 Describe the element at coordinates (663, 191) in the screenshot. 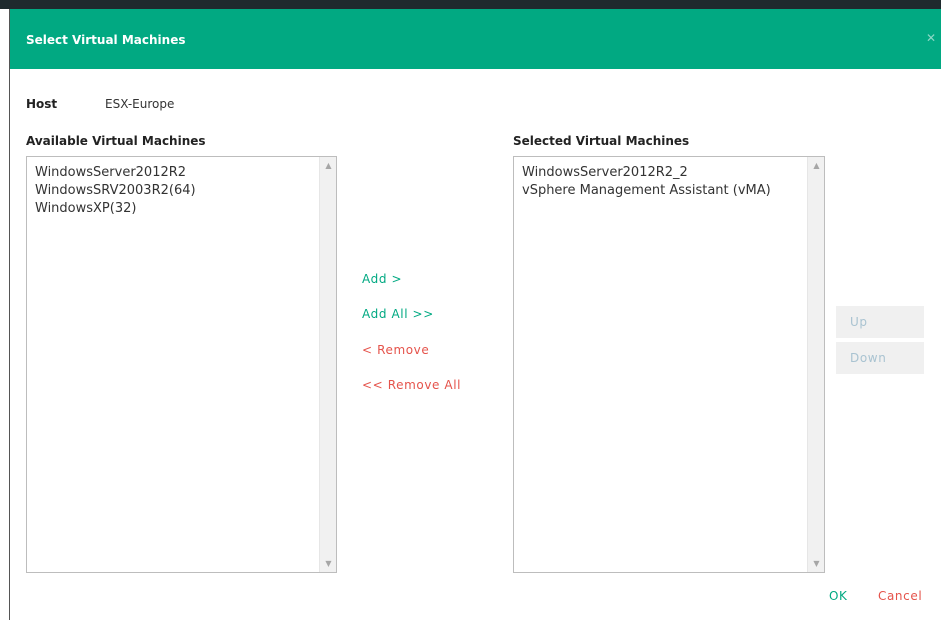

I see `list-item: vSphere Management Assistant (vMA)` at that location.